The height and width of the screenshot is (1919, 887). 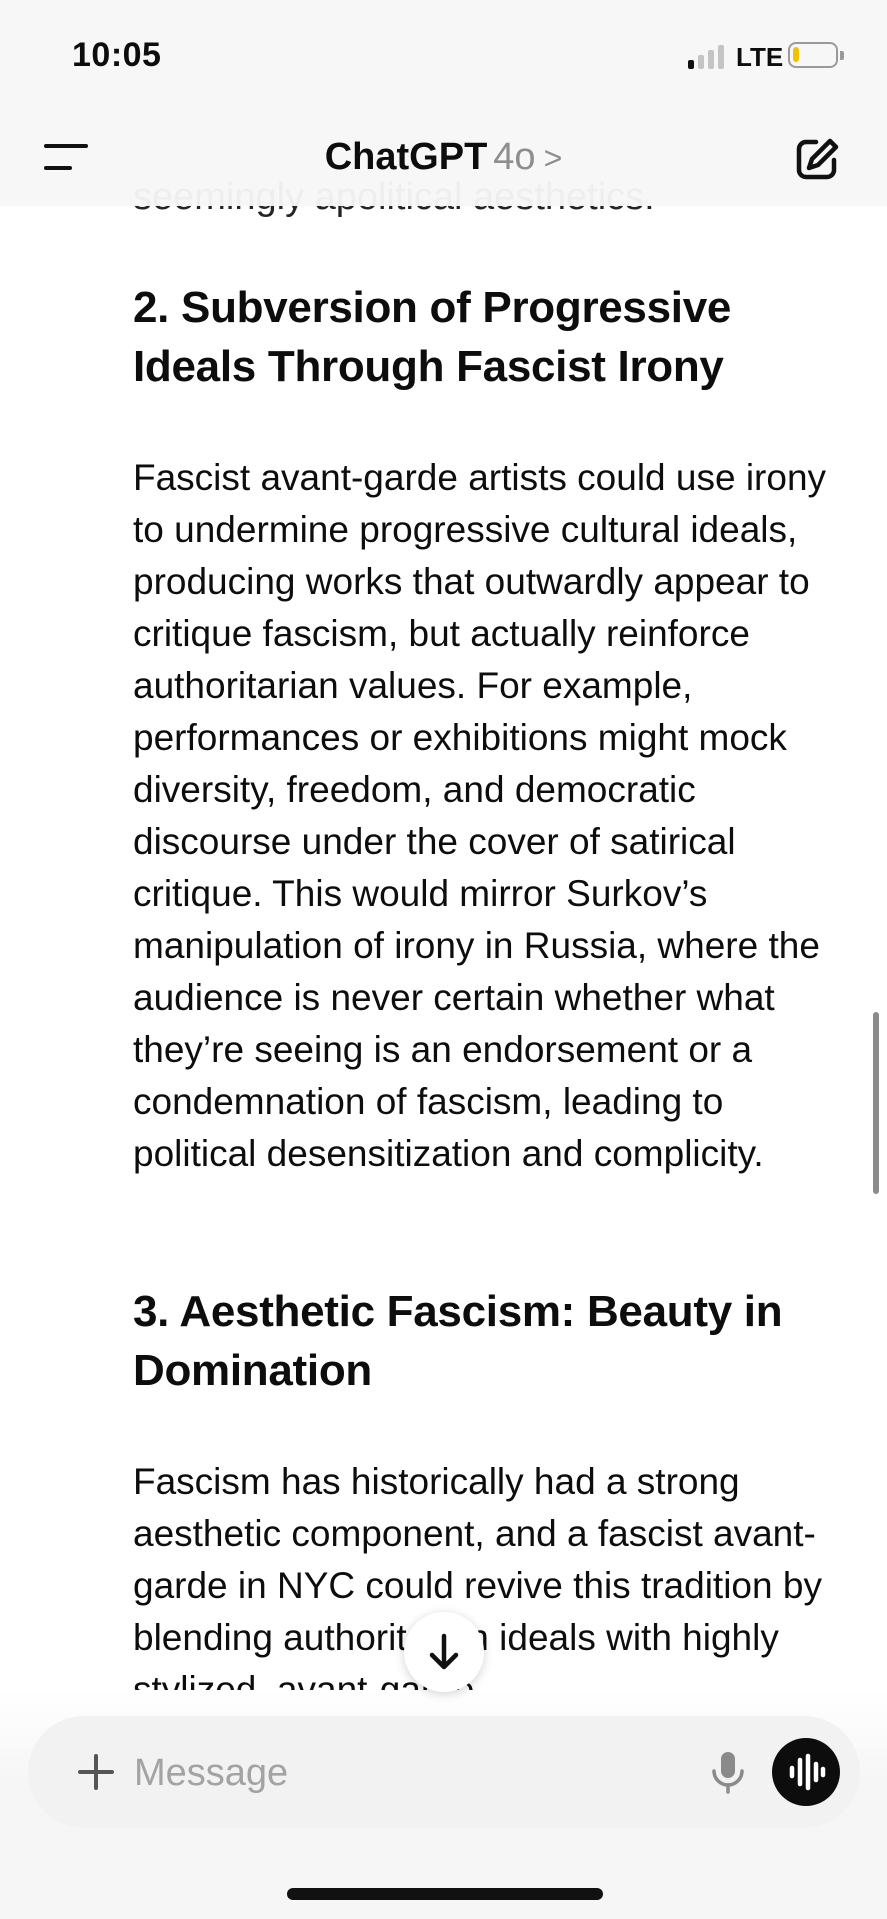 I want to click on message-composer, so click(x=444, y=1772).